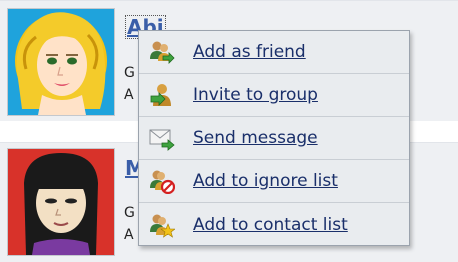  I want to click on add-friend-icon, so click(162, 52).